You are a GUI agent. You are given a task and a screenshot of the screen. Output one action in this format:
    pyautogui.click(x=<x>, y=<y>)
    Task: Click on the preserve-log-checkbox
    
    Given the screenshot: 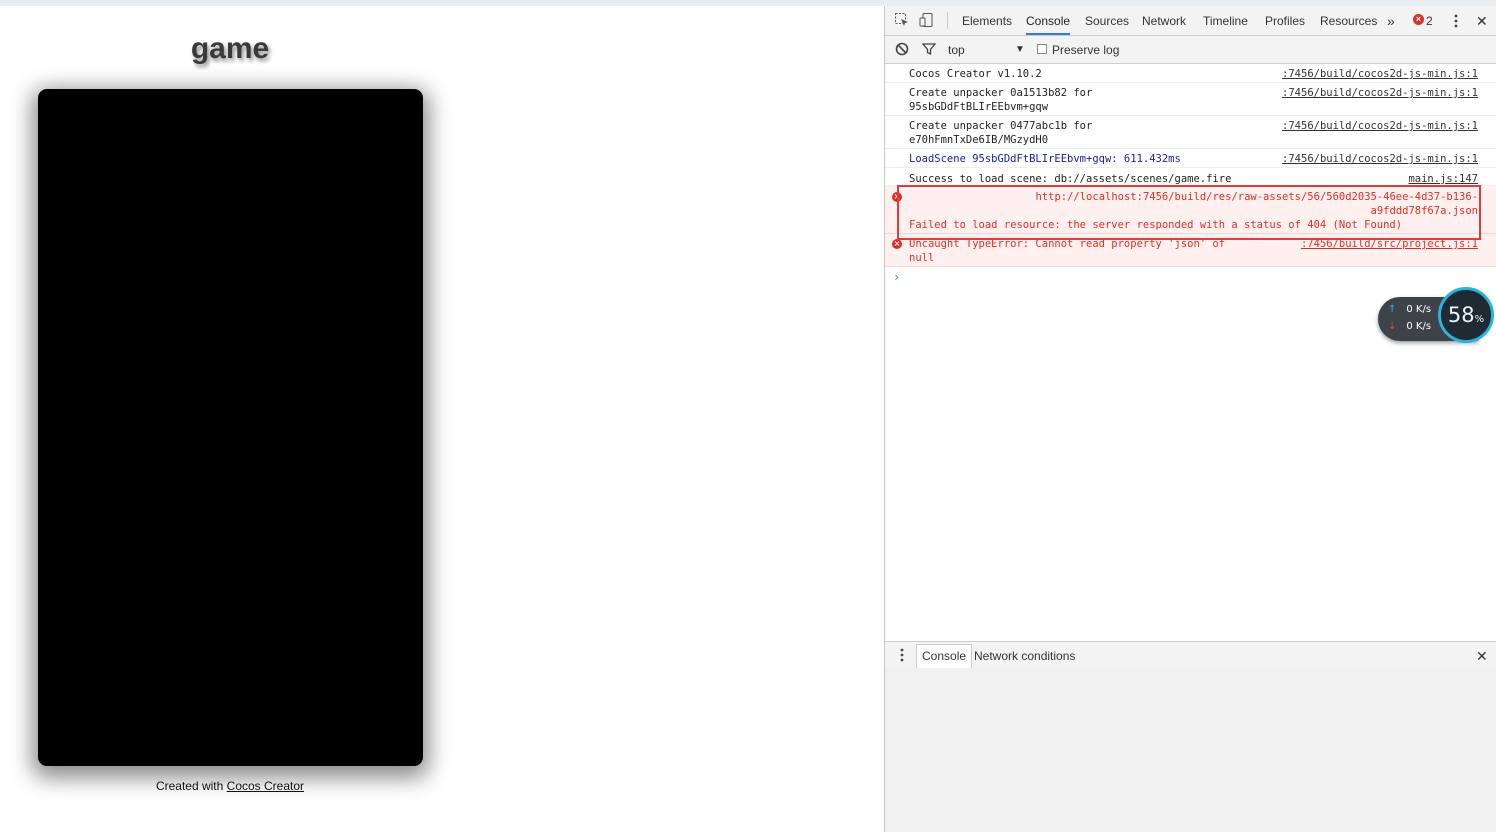 What is the action you would take?
    pyautogui.click(x=1042, y=49)
    